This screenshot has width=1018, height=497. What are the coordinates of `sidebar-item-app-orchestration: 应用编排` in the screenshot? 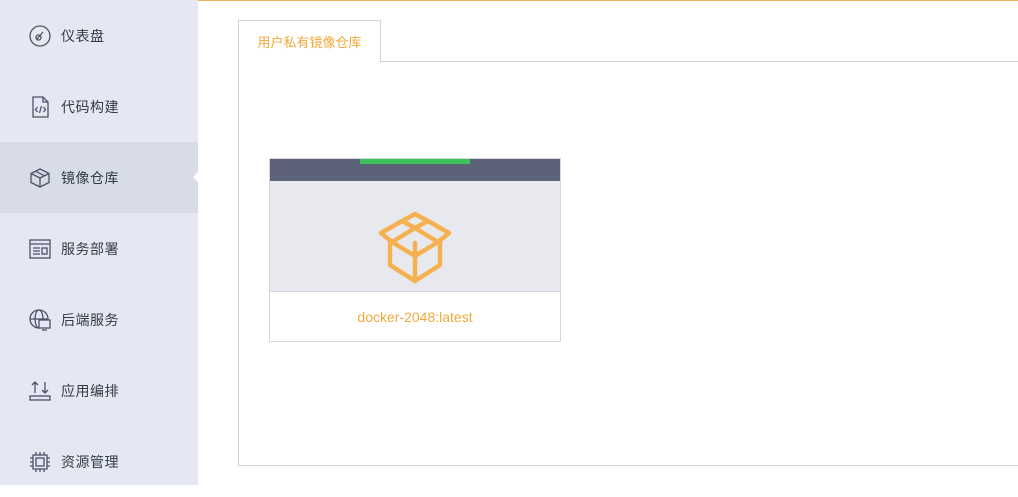 It's located at (99, 390).